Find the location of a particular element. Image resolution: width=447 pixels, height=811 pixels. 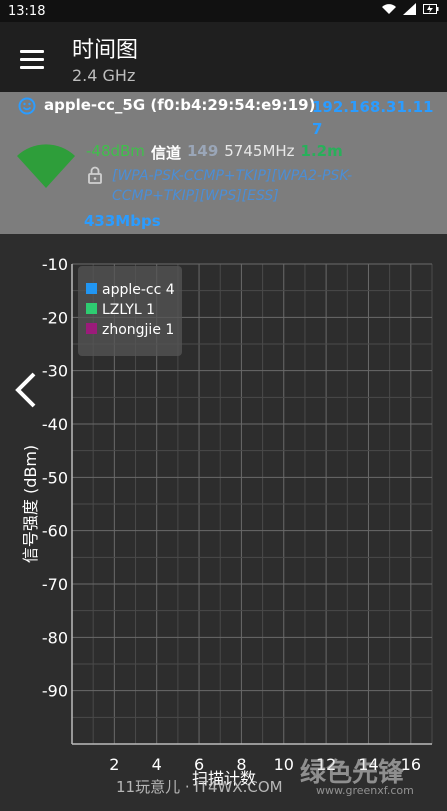

x-tick-label: 4 is located at coordinates (157, 764).